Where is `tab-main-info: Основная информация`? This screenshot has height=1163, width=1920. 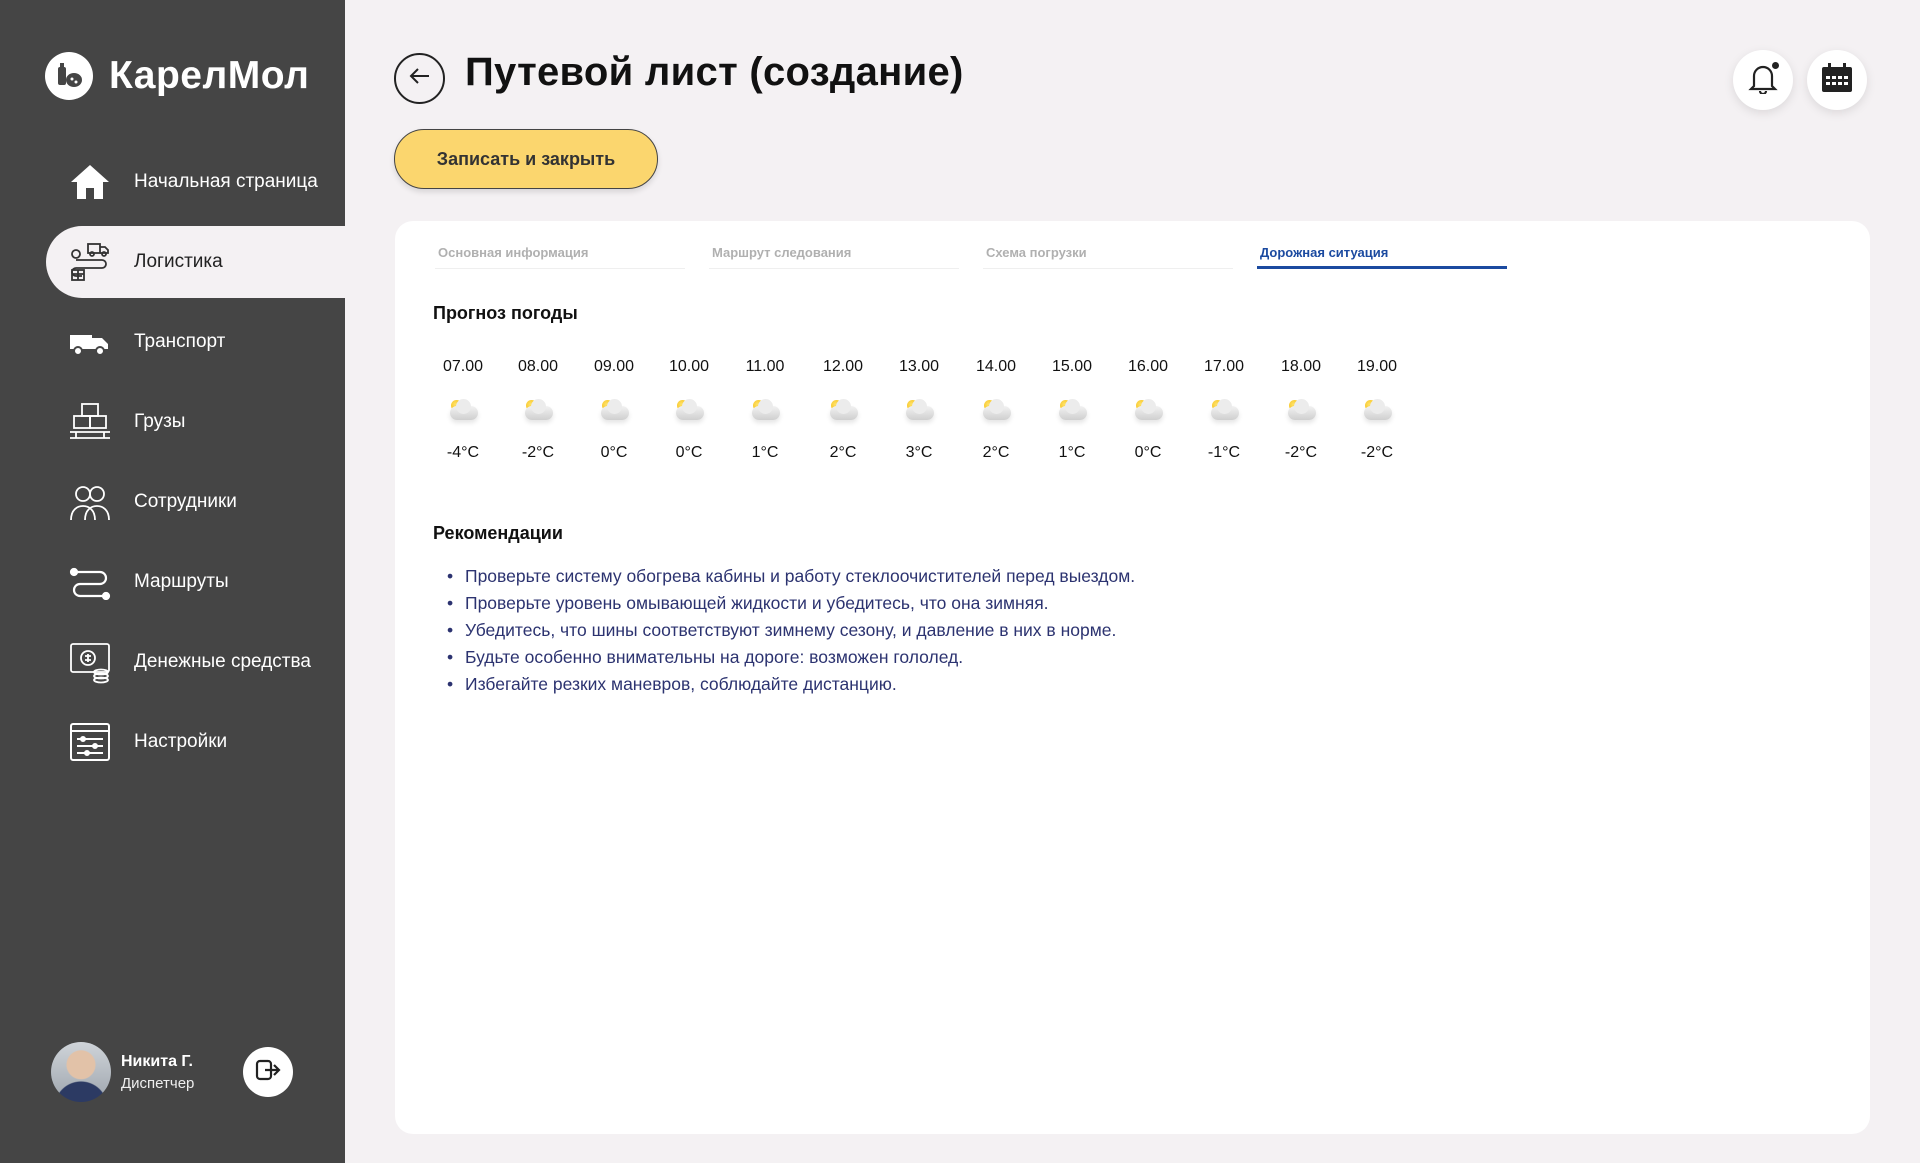
tab-main-info: Основная информация is located at coordinates (560, 256).